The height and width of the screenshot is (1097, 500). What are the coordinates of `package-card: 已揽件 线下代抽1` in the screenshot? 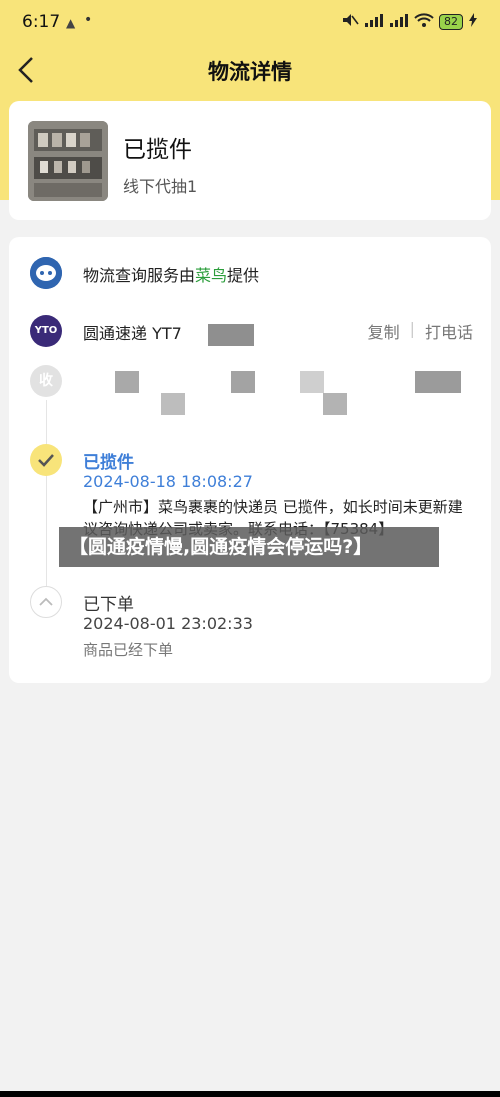 It's located at (250, 160).